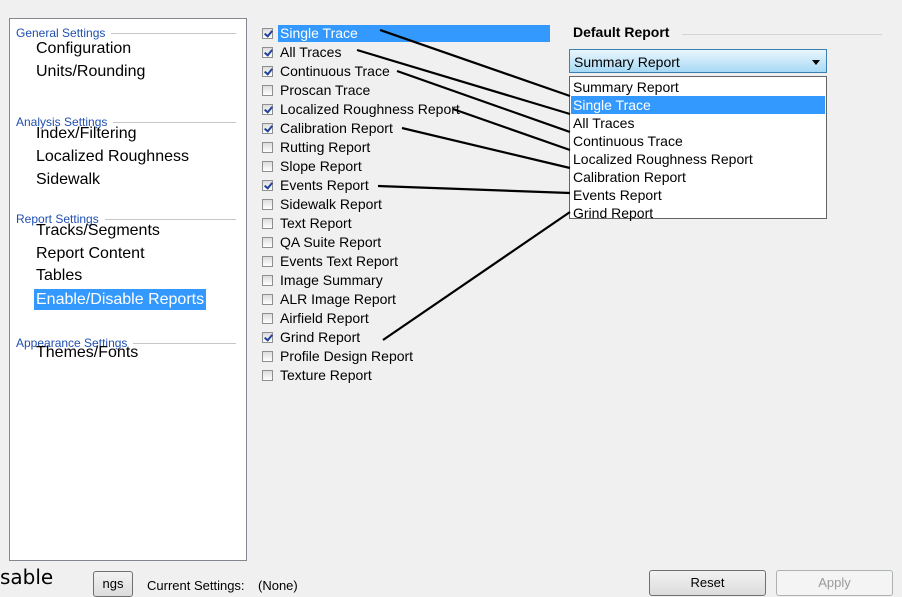 The width and height of the screenshot is (902, 597). Describe the element at coordinates (83, 48) in the screenshot. I see `nav-item-configuration: Configuration` at that location.